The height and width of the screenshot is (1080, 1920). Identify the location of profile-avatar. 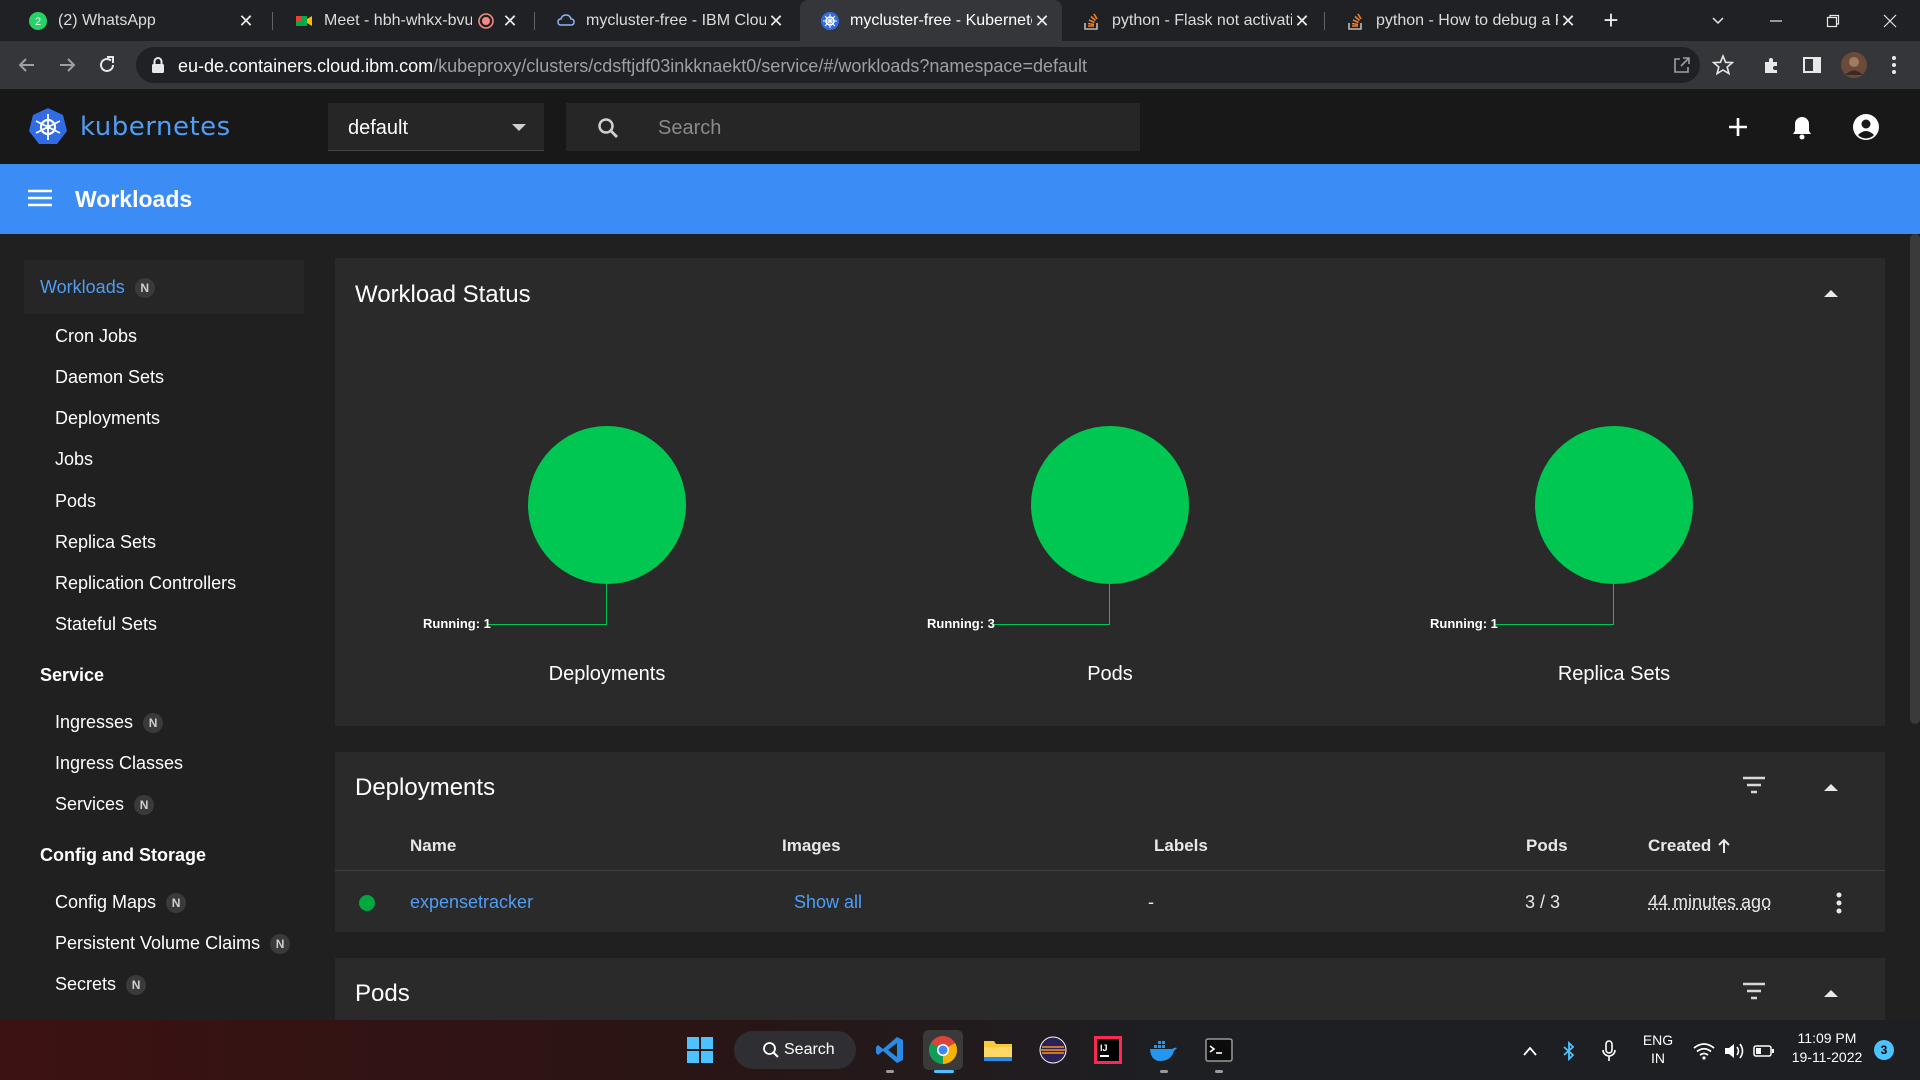
(1854, 65).